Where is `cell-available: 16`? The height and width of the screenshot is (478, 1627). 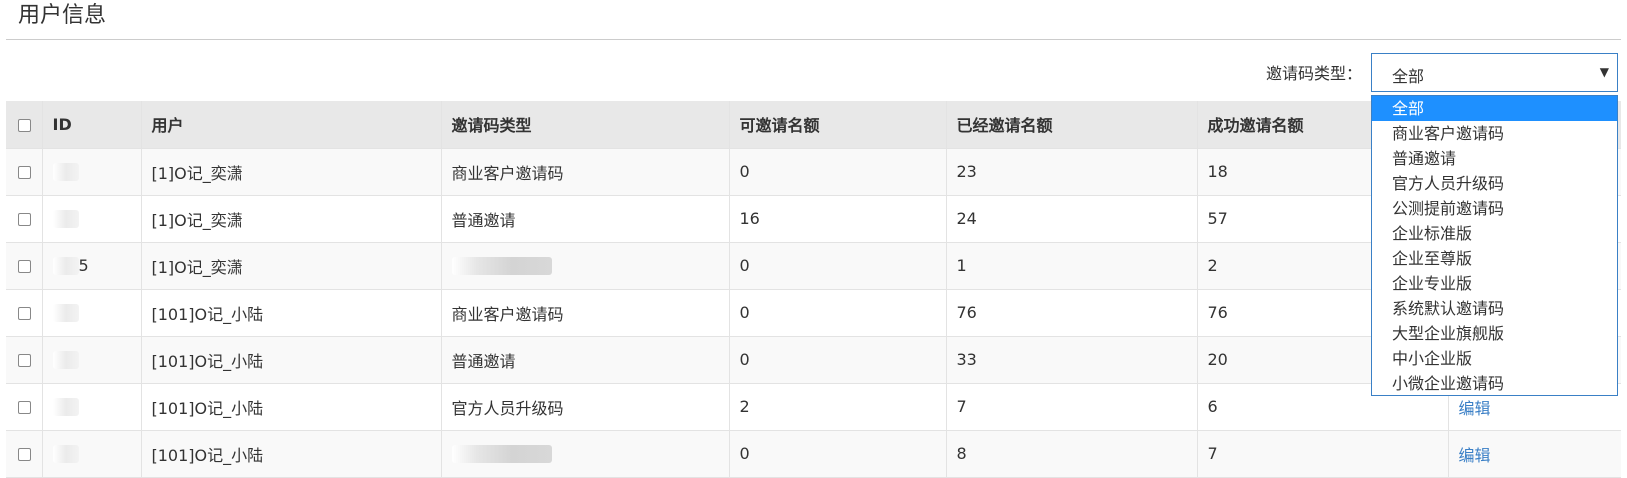 cell-available: 16 is located at coordinates (837, 219).